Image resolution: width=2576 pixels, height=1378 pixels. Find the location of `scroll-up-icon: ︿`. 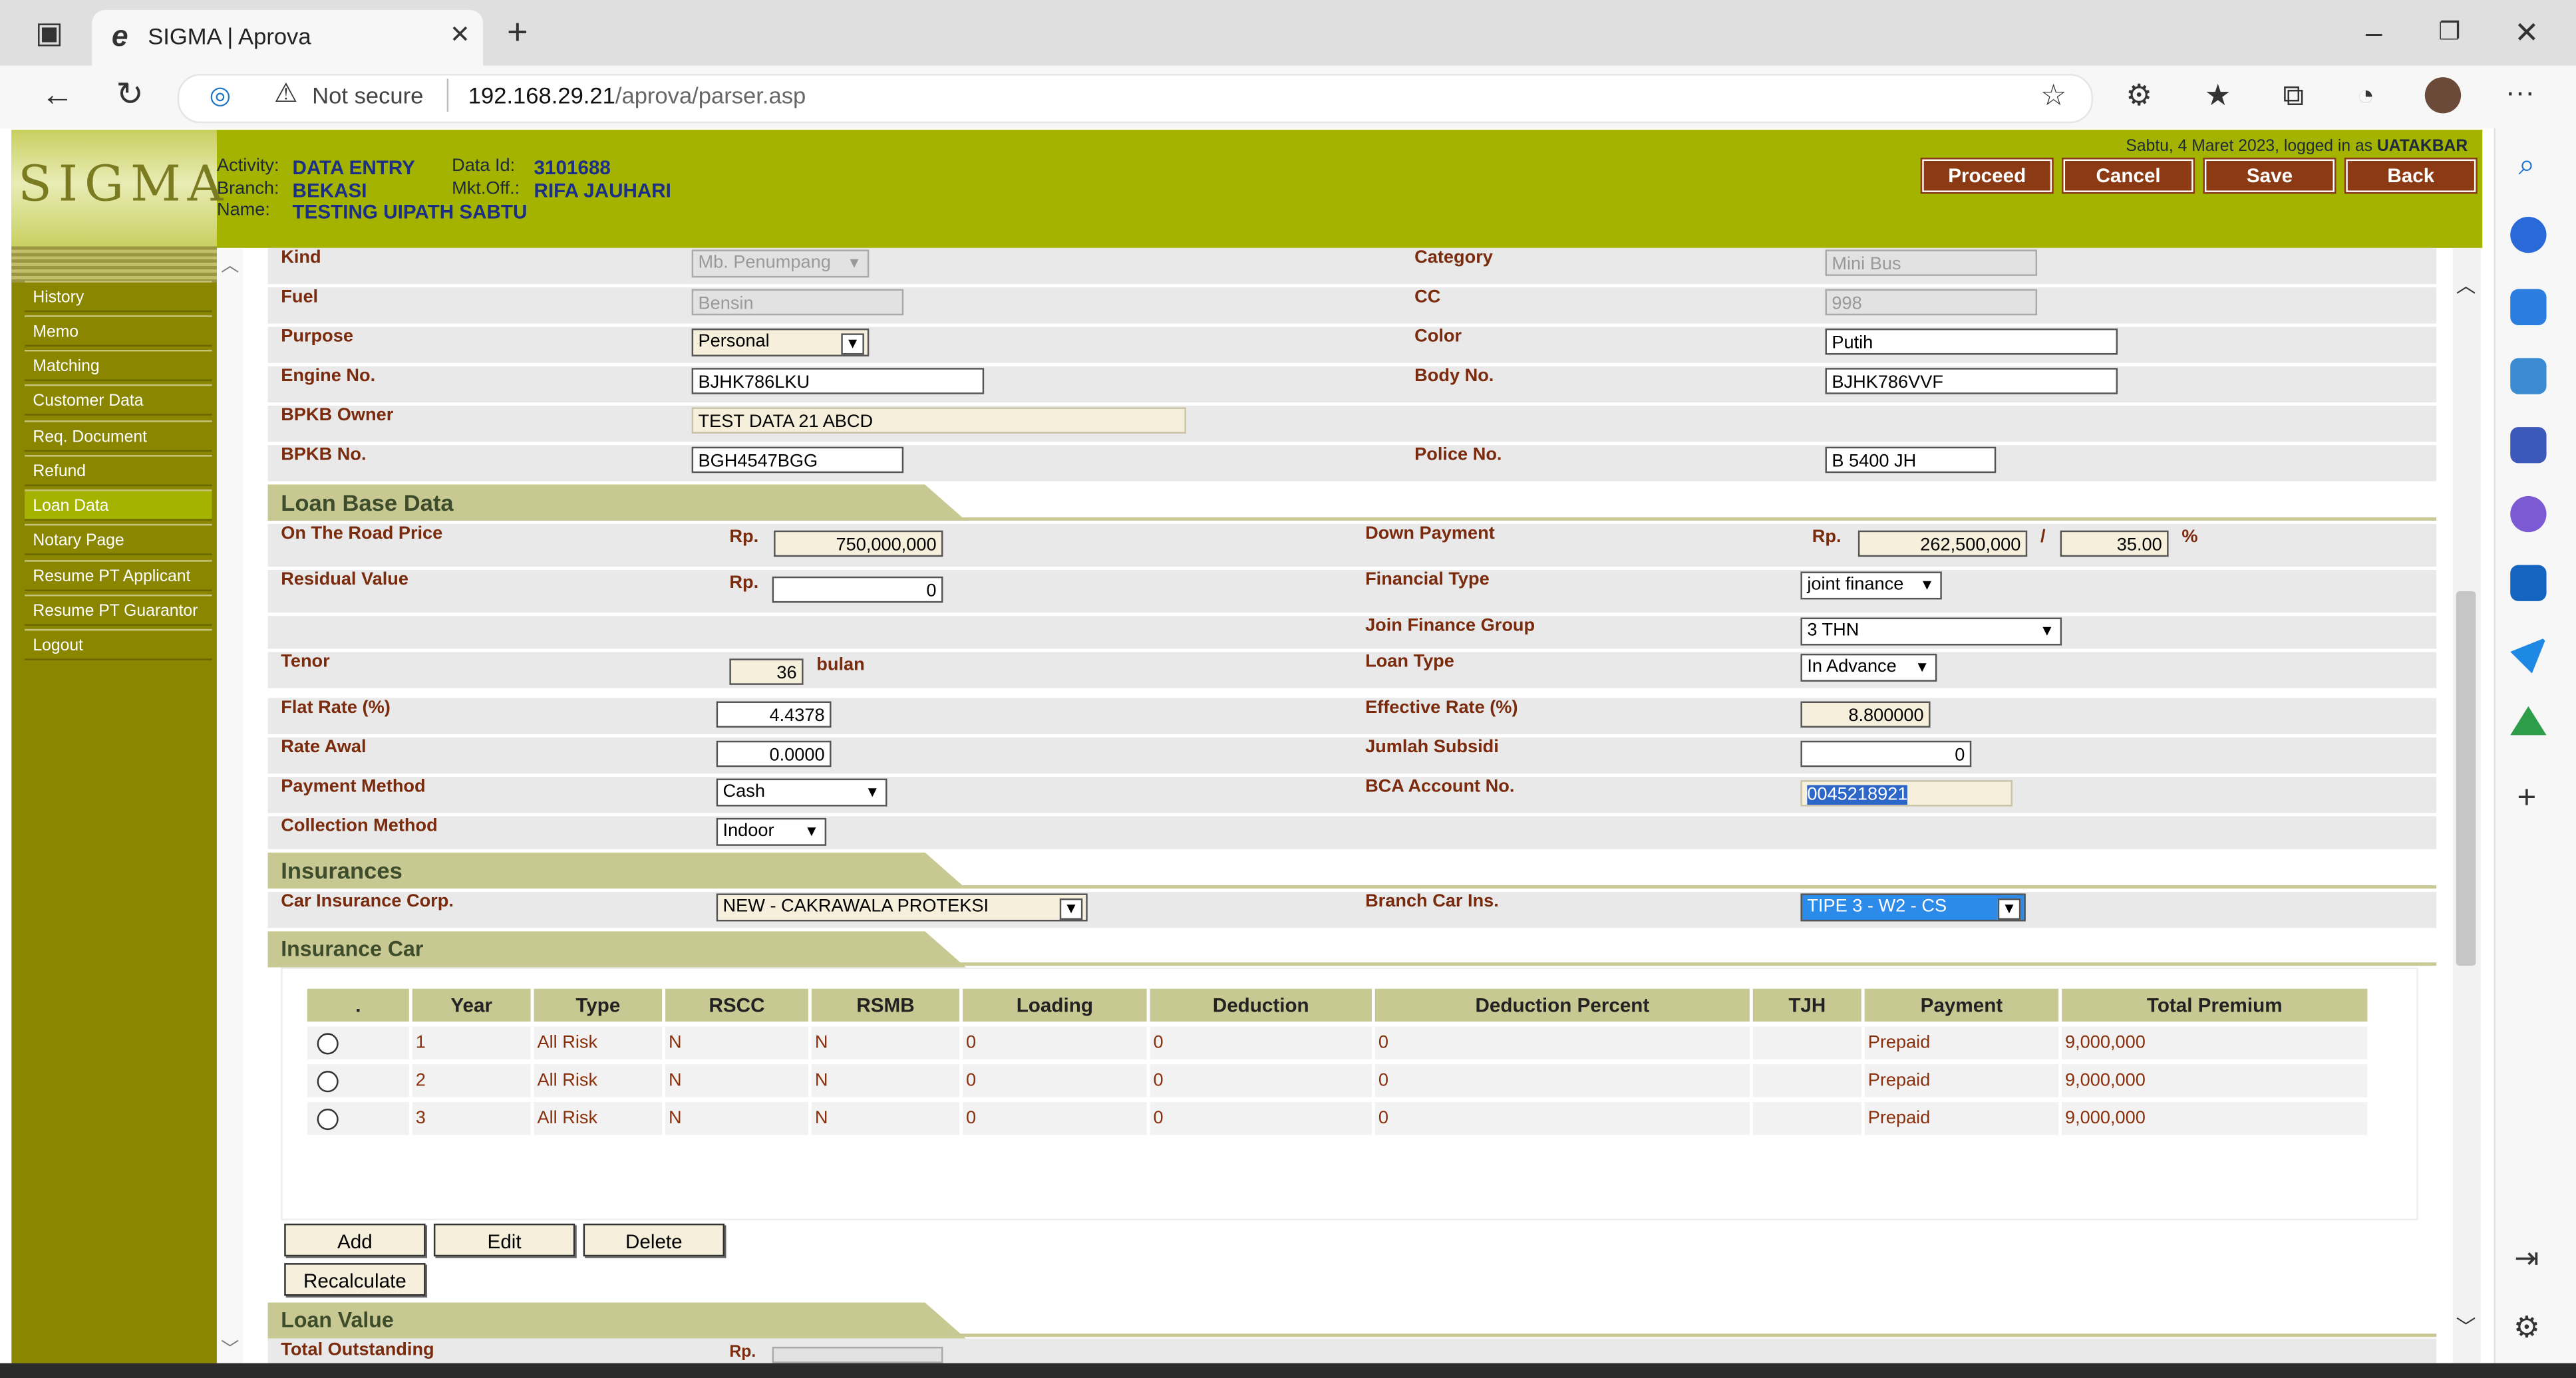

scroll-up-icon: ︿ is located at coordinates (230, 265).